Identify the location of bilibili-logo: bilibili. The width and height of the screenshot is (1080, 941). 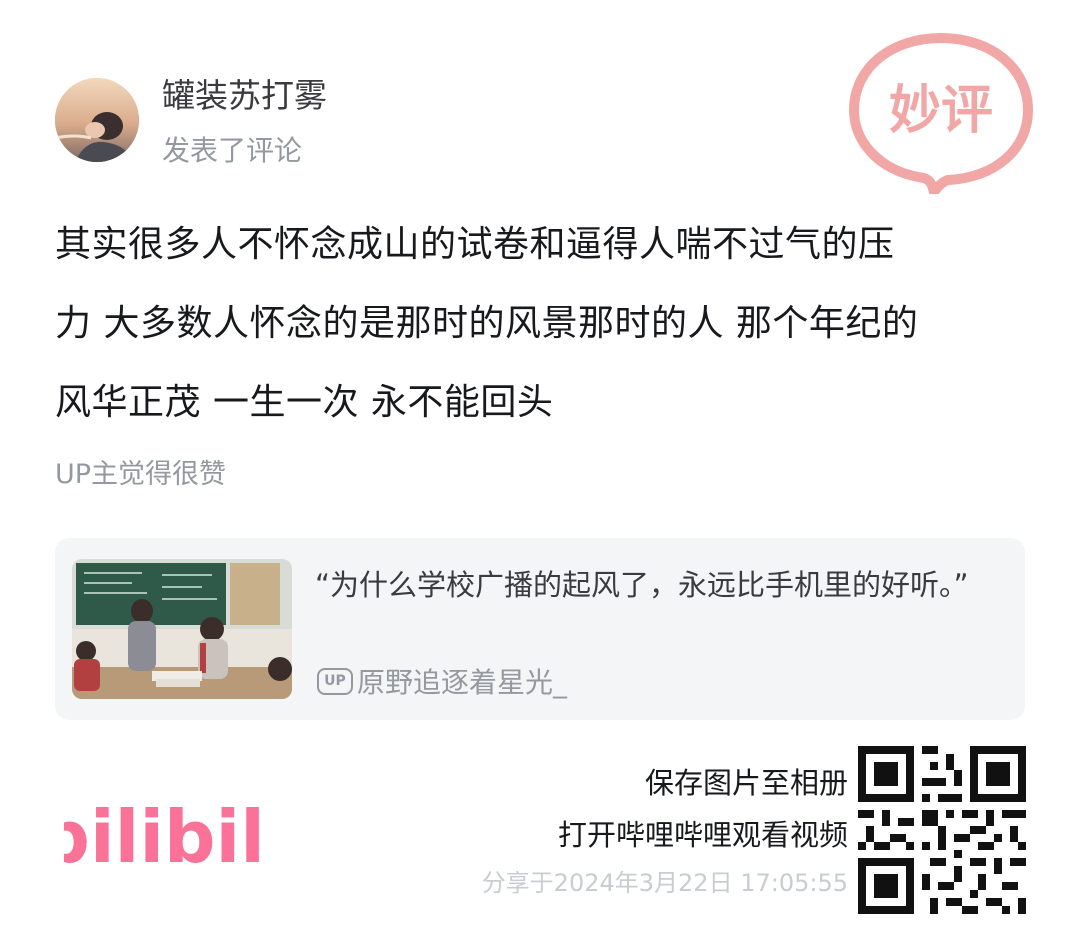
(164, 837).